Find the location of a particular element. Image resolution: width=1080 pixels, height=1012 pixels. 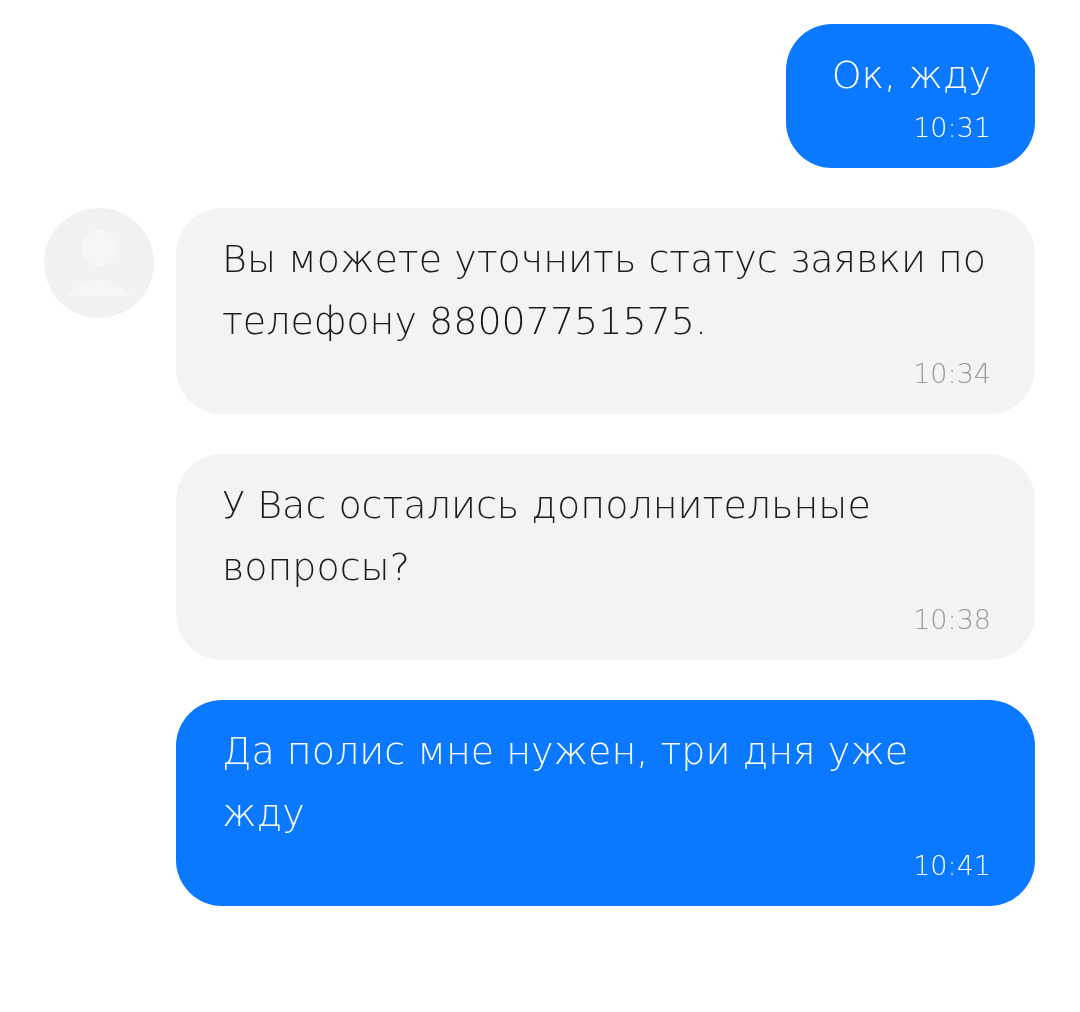

message-text: Ок, жду is located at coordinates (911, 75).